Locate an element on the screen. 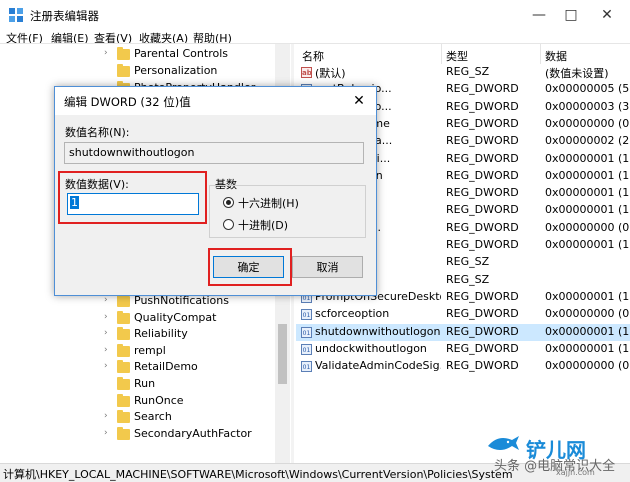  tree-item-label: SecondaryAuthFactor is located at coordinates (193, 433).